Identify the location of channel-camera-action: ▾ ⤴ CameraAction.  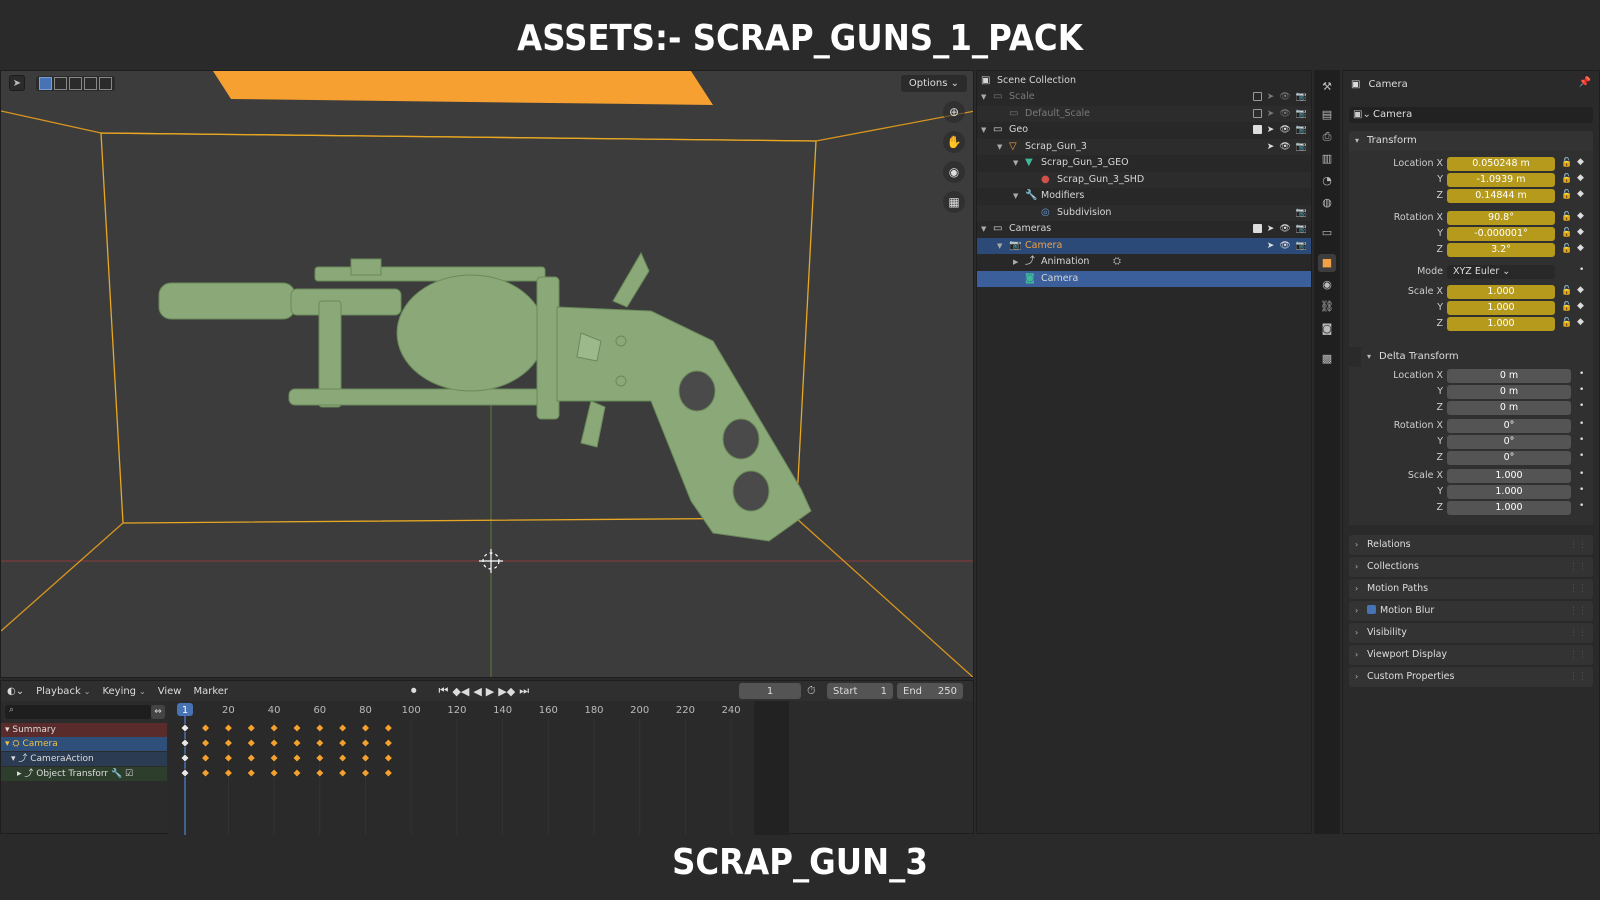
(84, 759).